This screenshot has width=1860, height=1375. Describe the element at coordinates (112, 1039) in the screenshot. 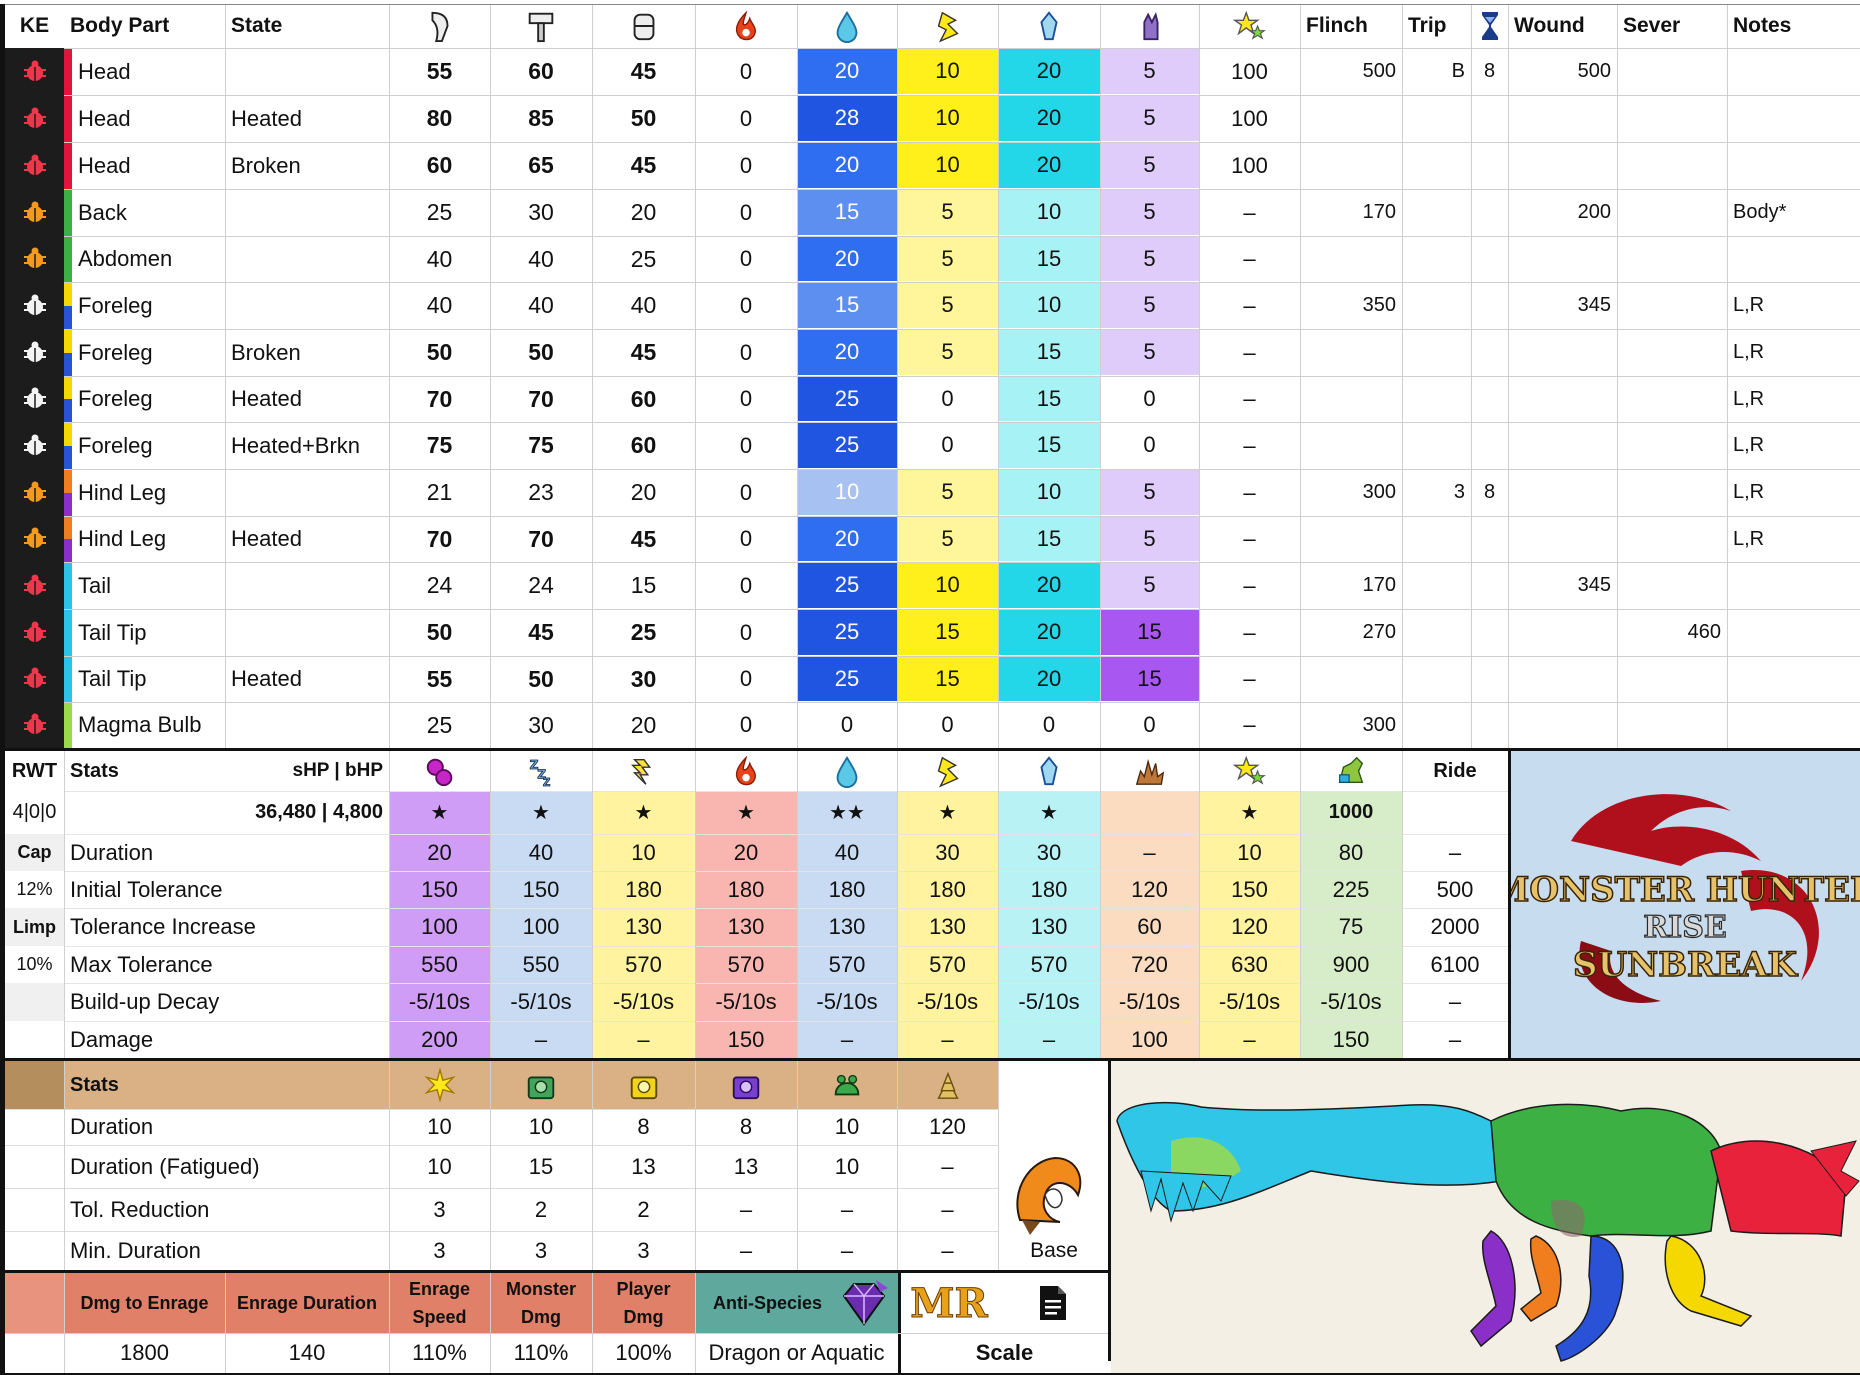

I see `status-row-label: Damage` at that location.